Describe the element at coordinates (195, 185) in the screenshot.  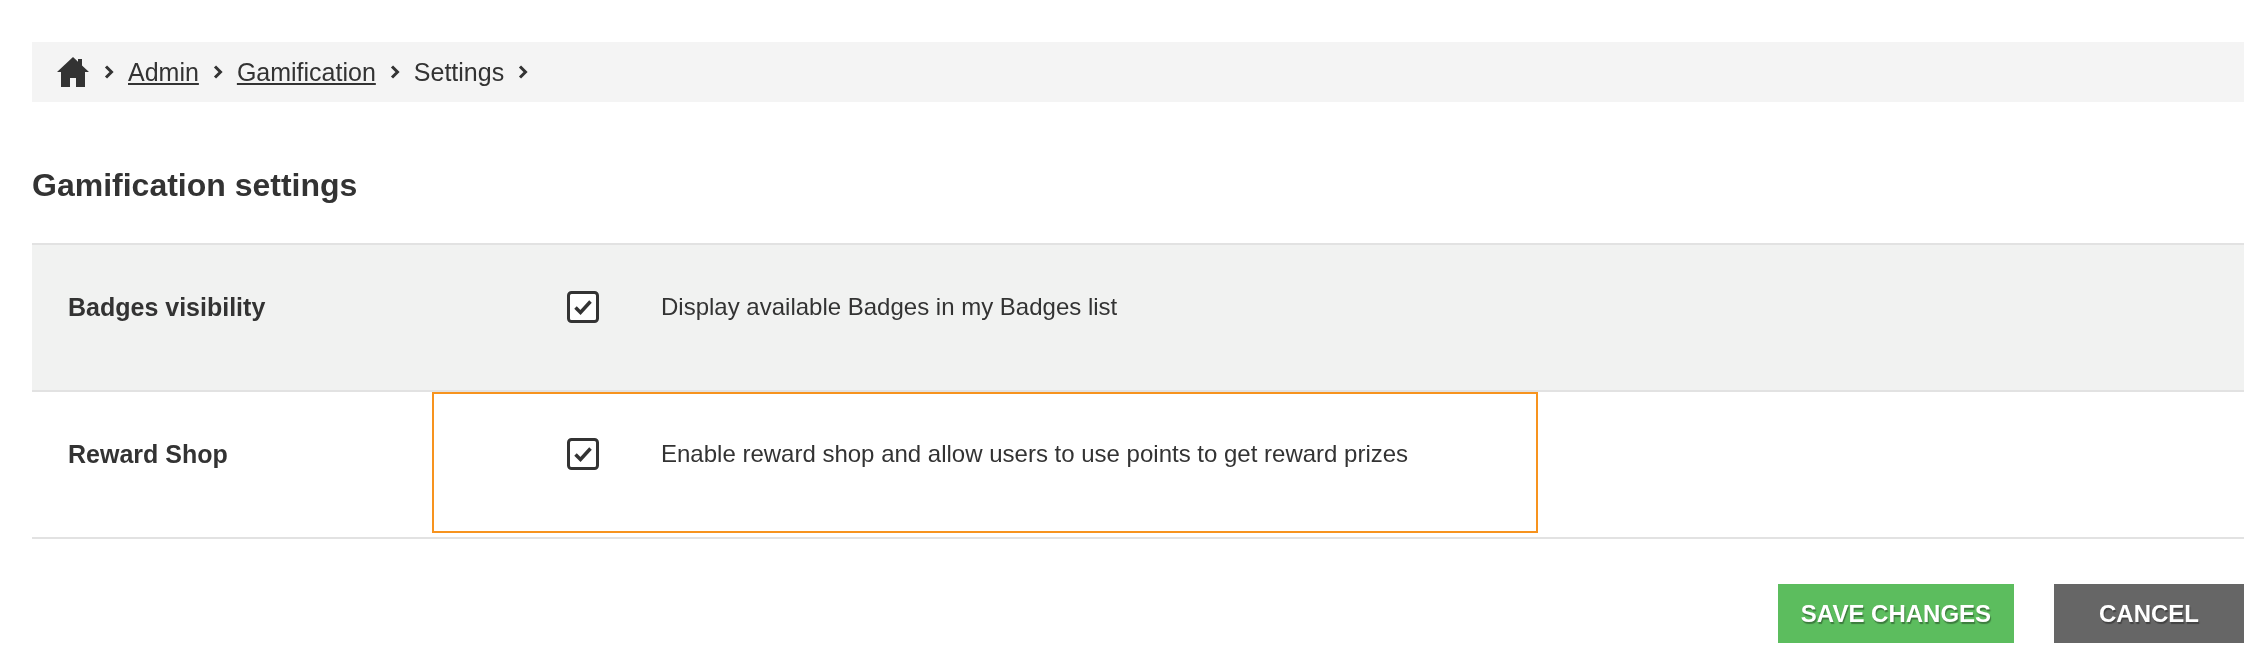
I see `page-heading: Gamification settings` at that location.